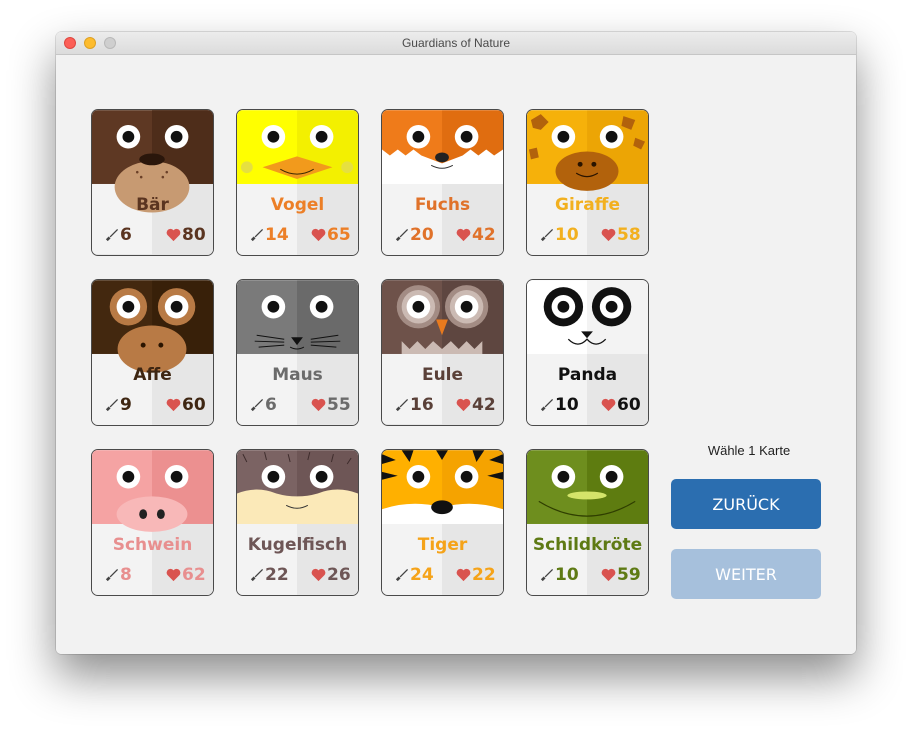 The width and height of the screenshot is (912, 734). Describe the element at coordinates (746, 574) in the screenshot. I see `next-button: WEITER` at that location.